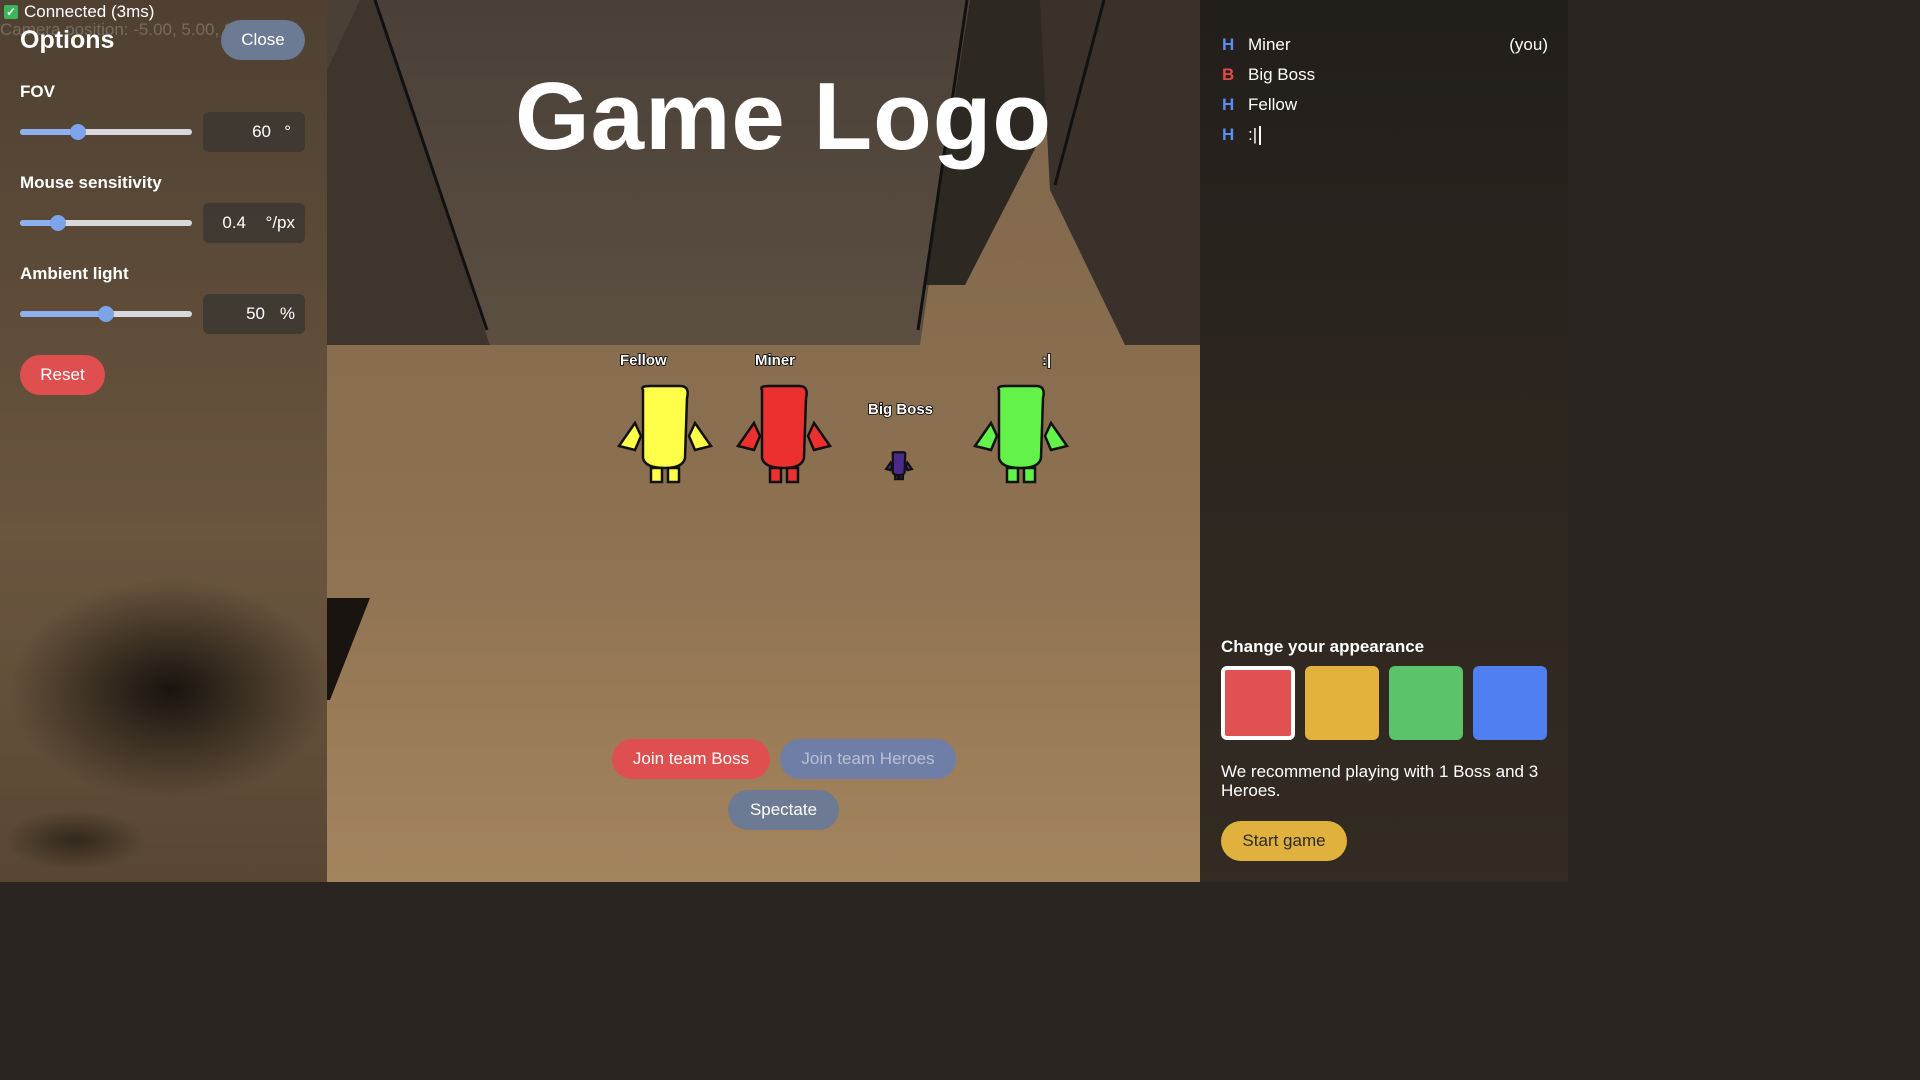 The height and width of the screenshot is (1080, 1920). I want to click on ambient-light-label: Ambient light, so click(74, 273).